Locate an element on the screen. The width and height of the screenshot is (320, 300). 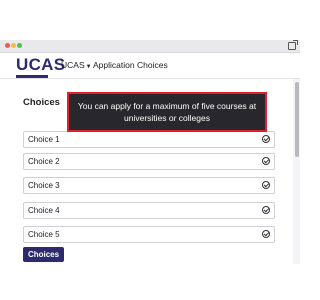
maximize-window-icon is located at coordinates (19, 45).